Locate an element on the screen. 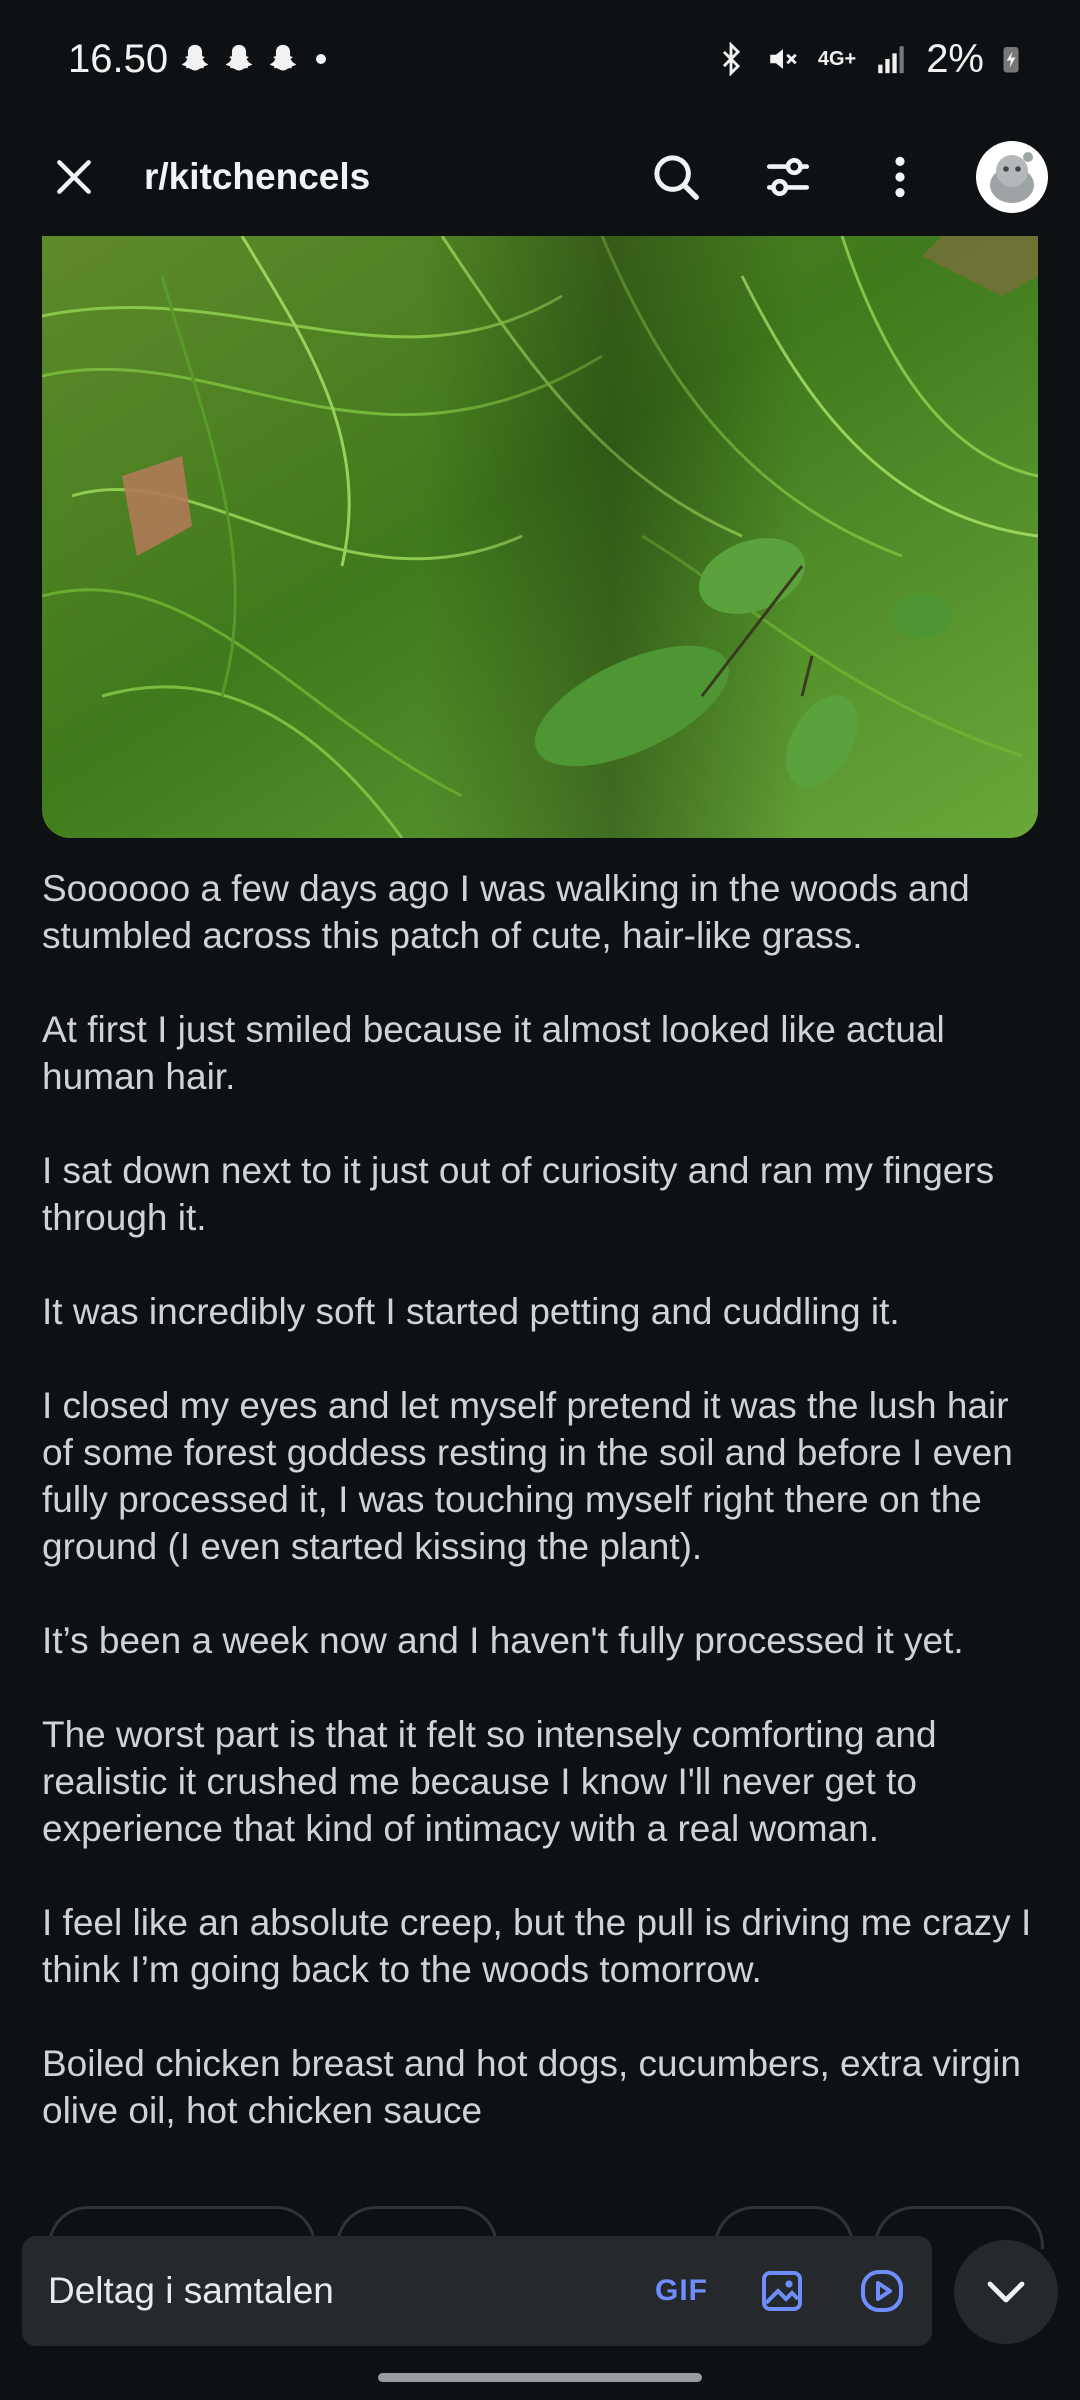 This screenshot has height=2400, width=1080. status-bar: 16.50 4G+ 2% is located at coordinates (540, 59).